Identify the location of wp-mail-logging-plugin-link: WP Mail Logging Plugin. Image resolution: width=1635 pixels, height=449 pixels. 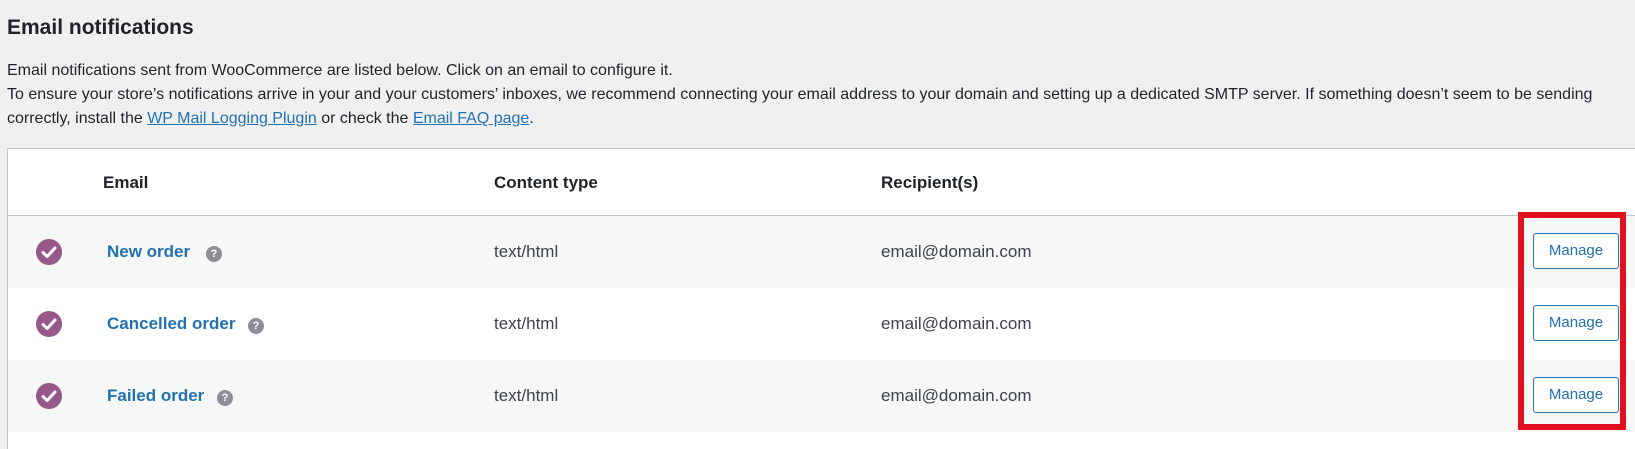
(232, 118).